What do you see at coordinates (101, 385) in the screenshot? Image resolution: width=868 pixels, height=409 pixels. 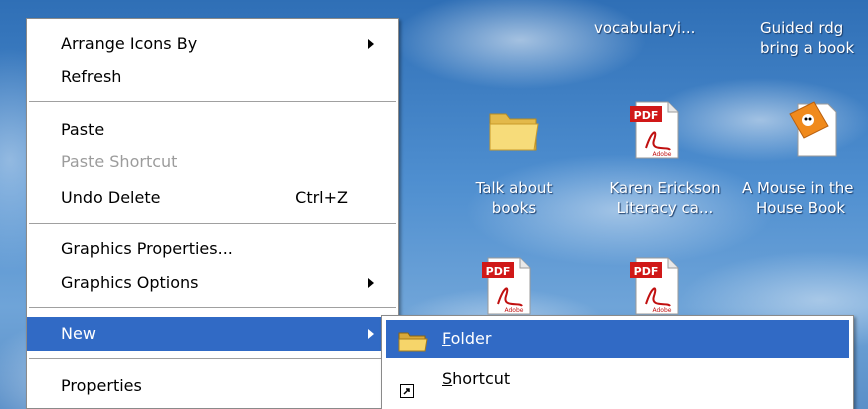 I see `menu-item-label: Properties` at bounding box center [101, 385].